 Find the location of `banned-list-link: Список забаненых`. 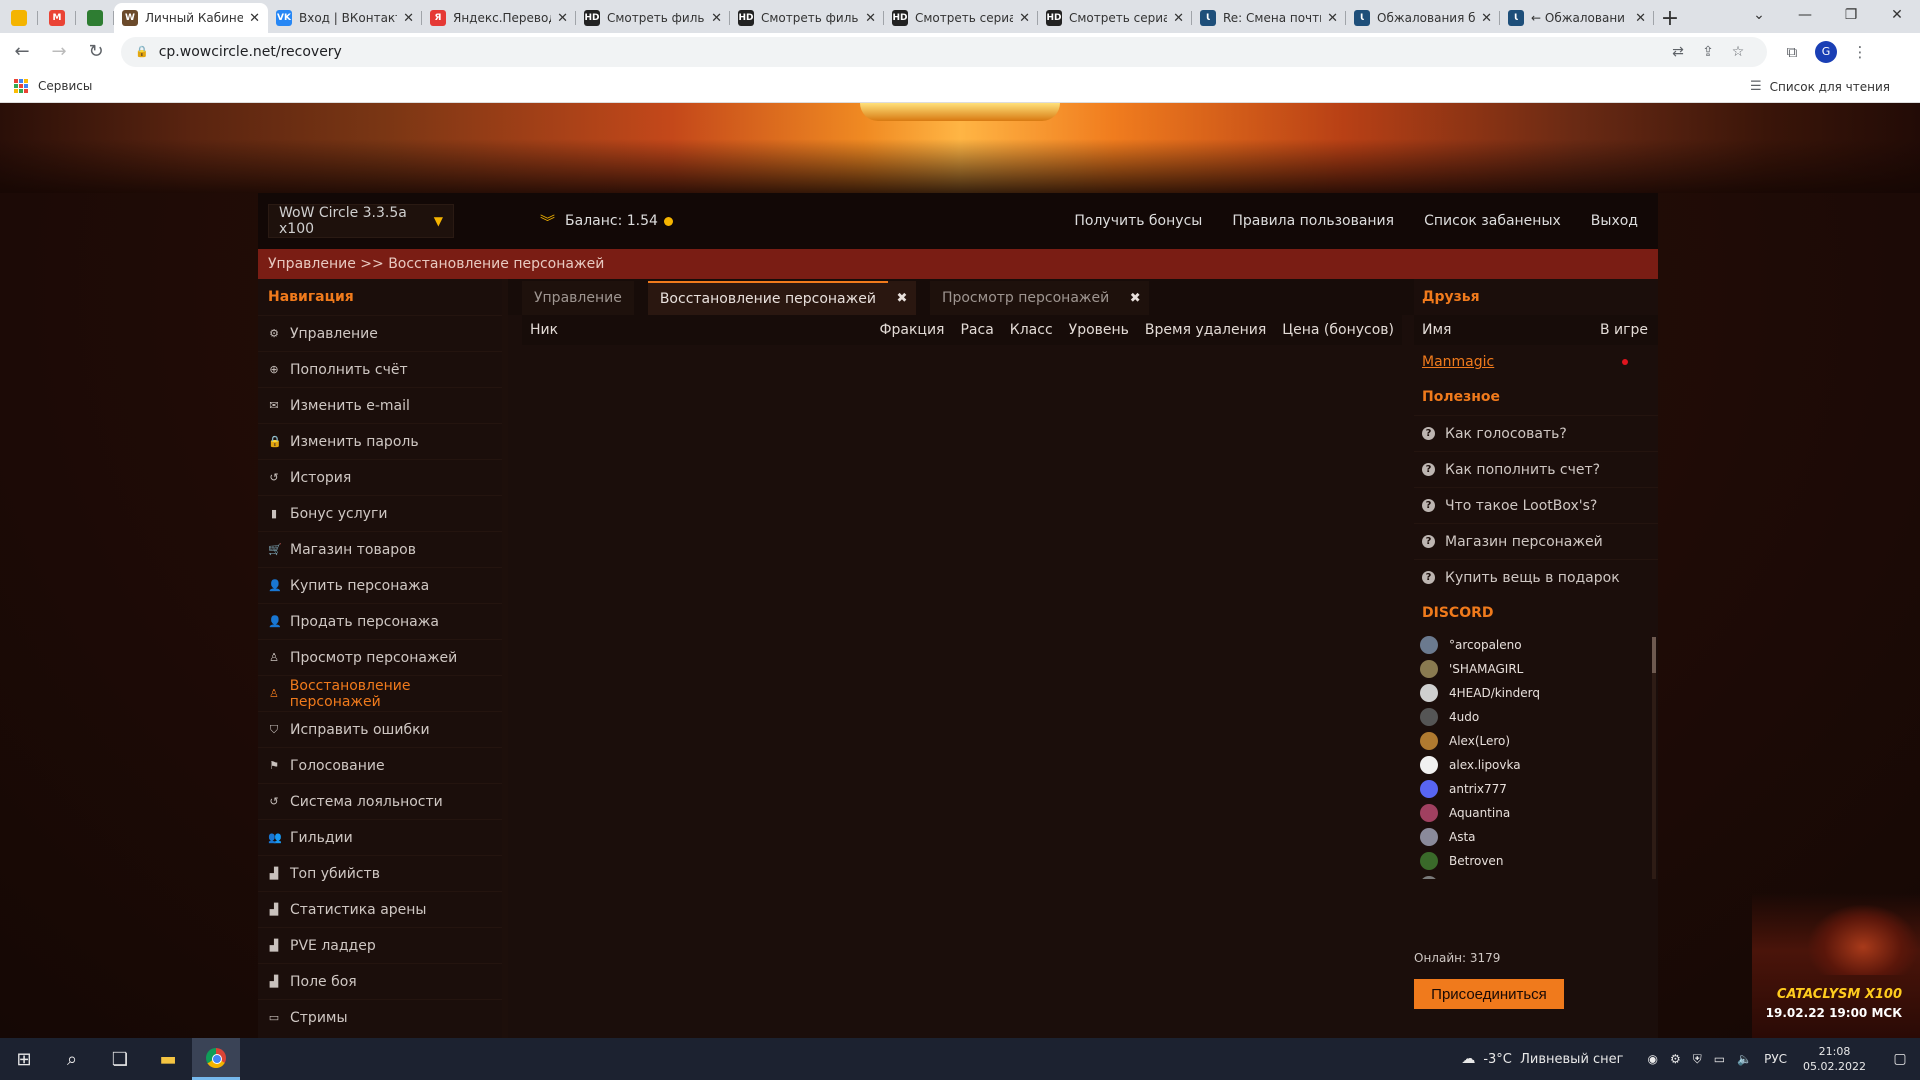

banned-list-link: Список забаненых is located at coordinates (1492, 221).